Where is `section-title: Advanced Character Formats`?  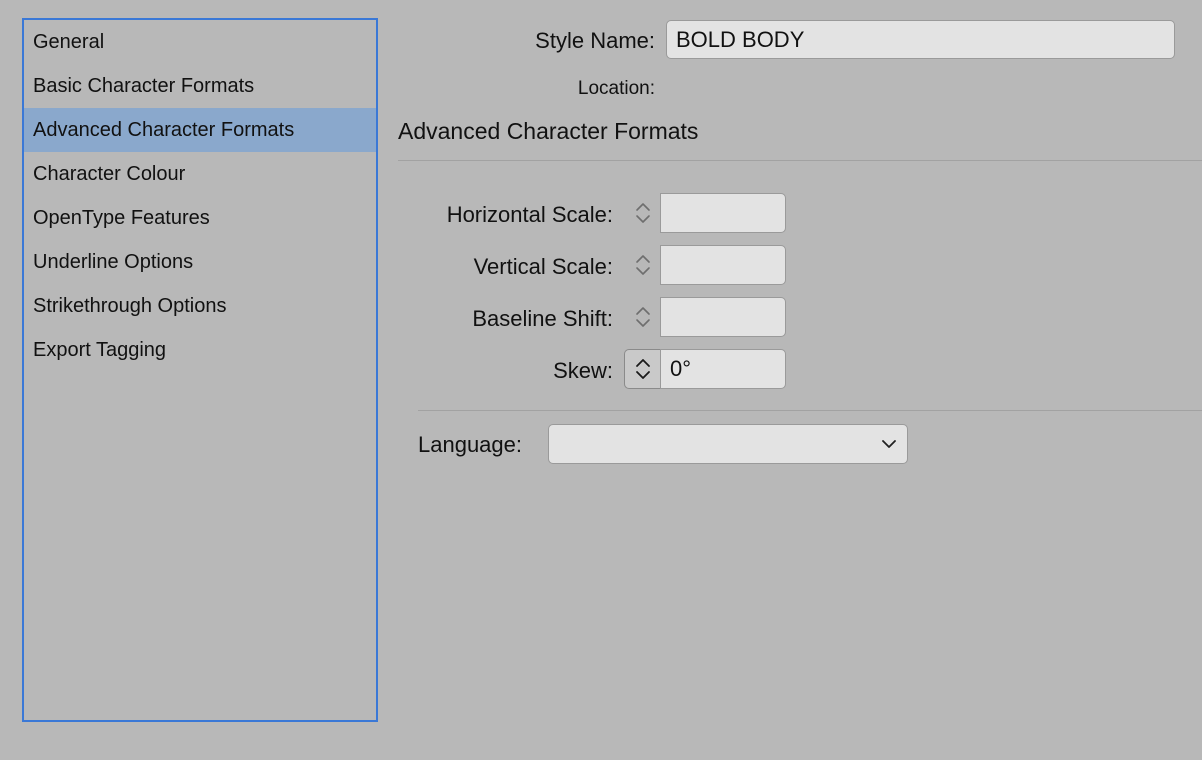
section-title: Advanced Character Formats is located at coordinates (548, 131).